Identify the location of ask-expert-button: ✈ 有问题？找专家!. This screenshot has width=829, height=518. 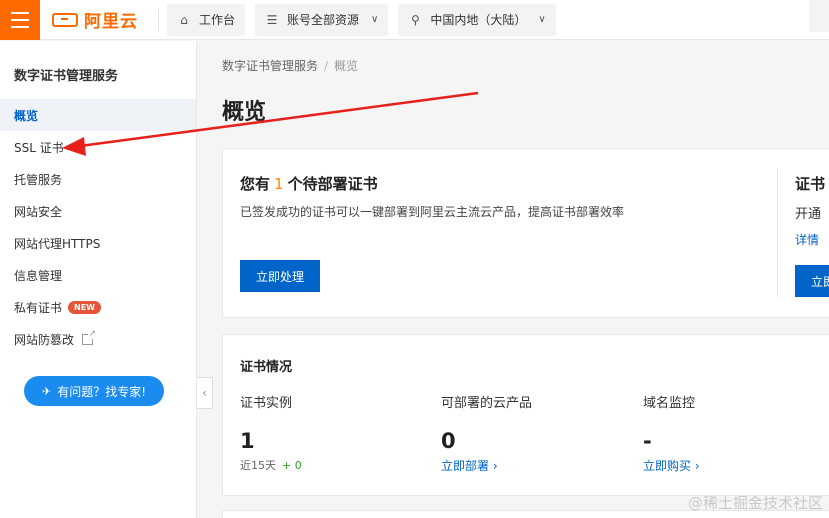
(94, 391).